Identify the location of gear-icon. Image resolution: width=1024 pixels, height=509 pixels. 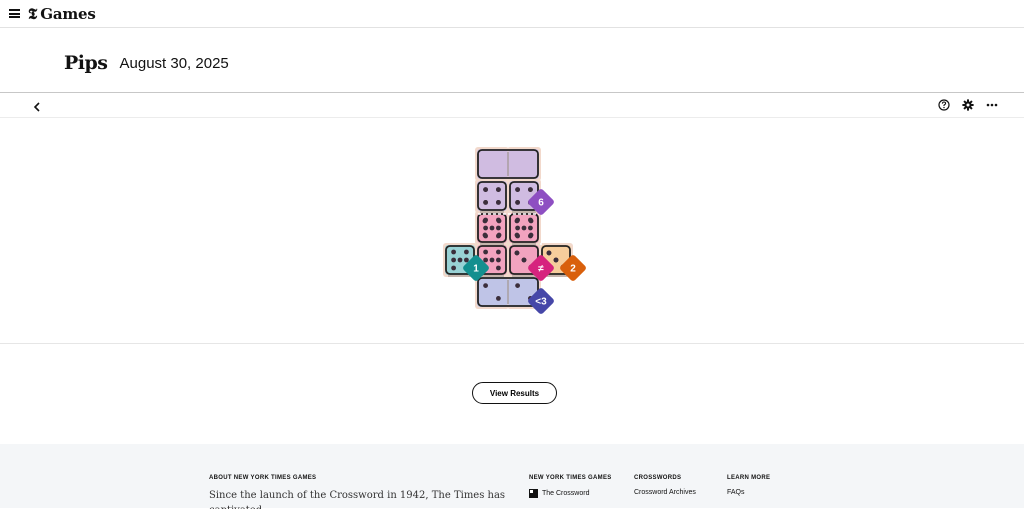
(967, 104).